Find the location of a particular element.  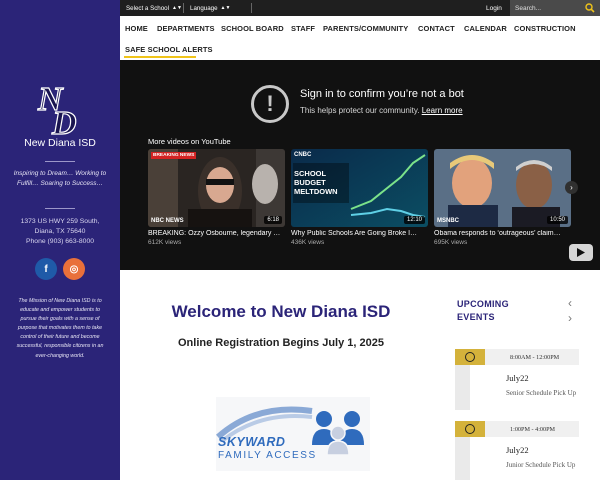

school-logo: N D is located at coordinates (60, 108).